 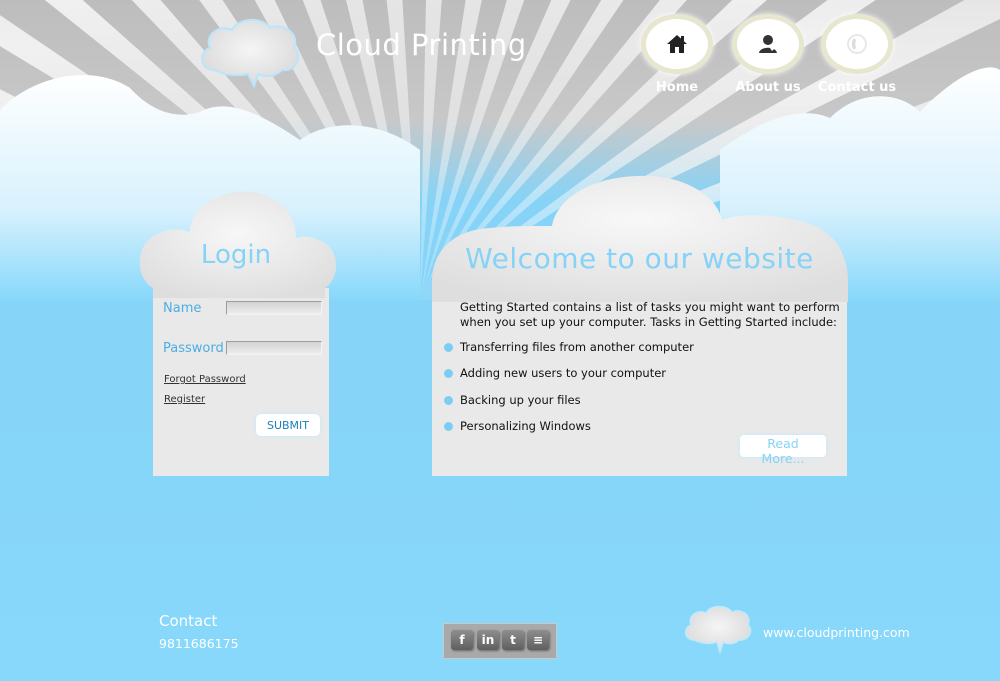 I want to click on nav-home: Home, so click(x=677, y=54).